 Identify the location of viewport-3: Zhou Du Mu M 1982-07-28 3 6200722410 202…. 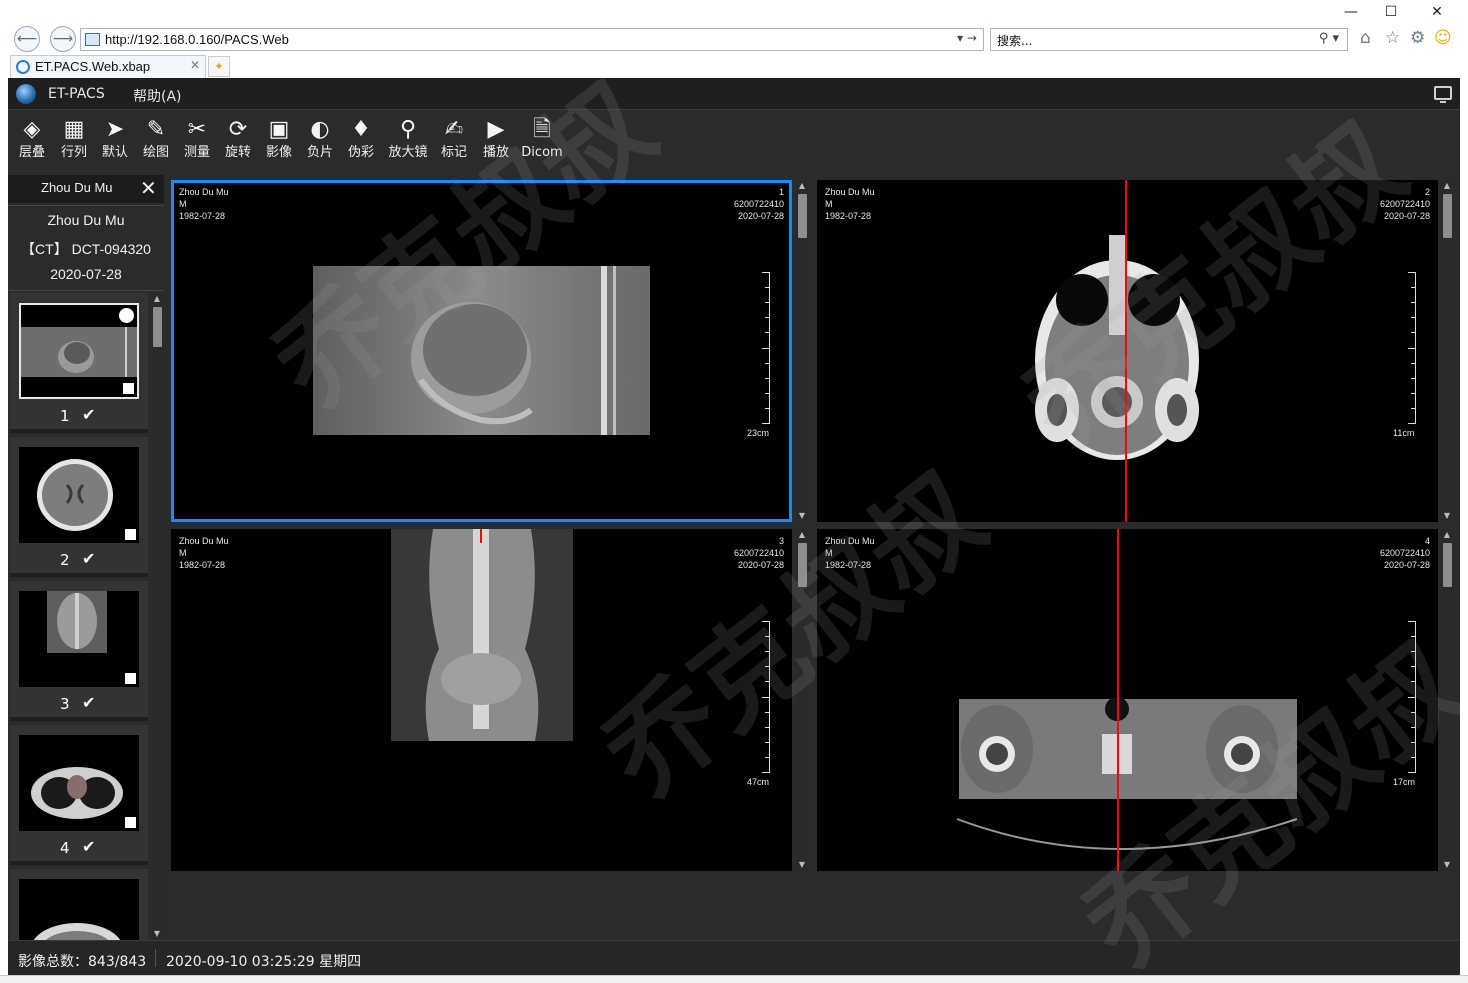
(481, 700).